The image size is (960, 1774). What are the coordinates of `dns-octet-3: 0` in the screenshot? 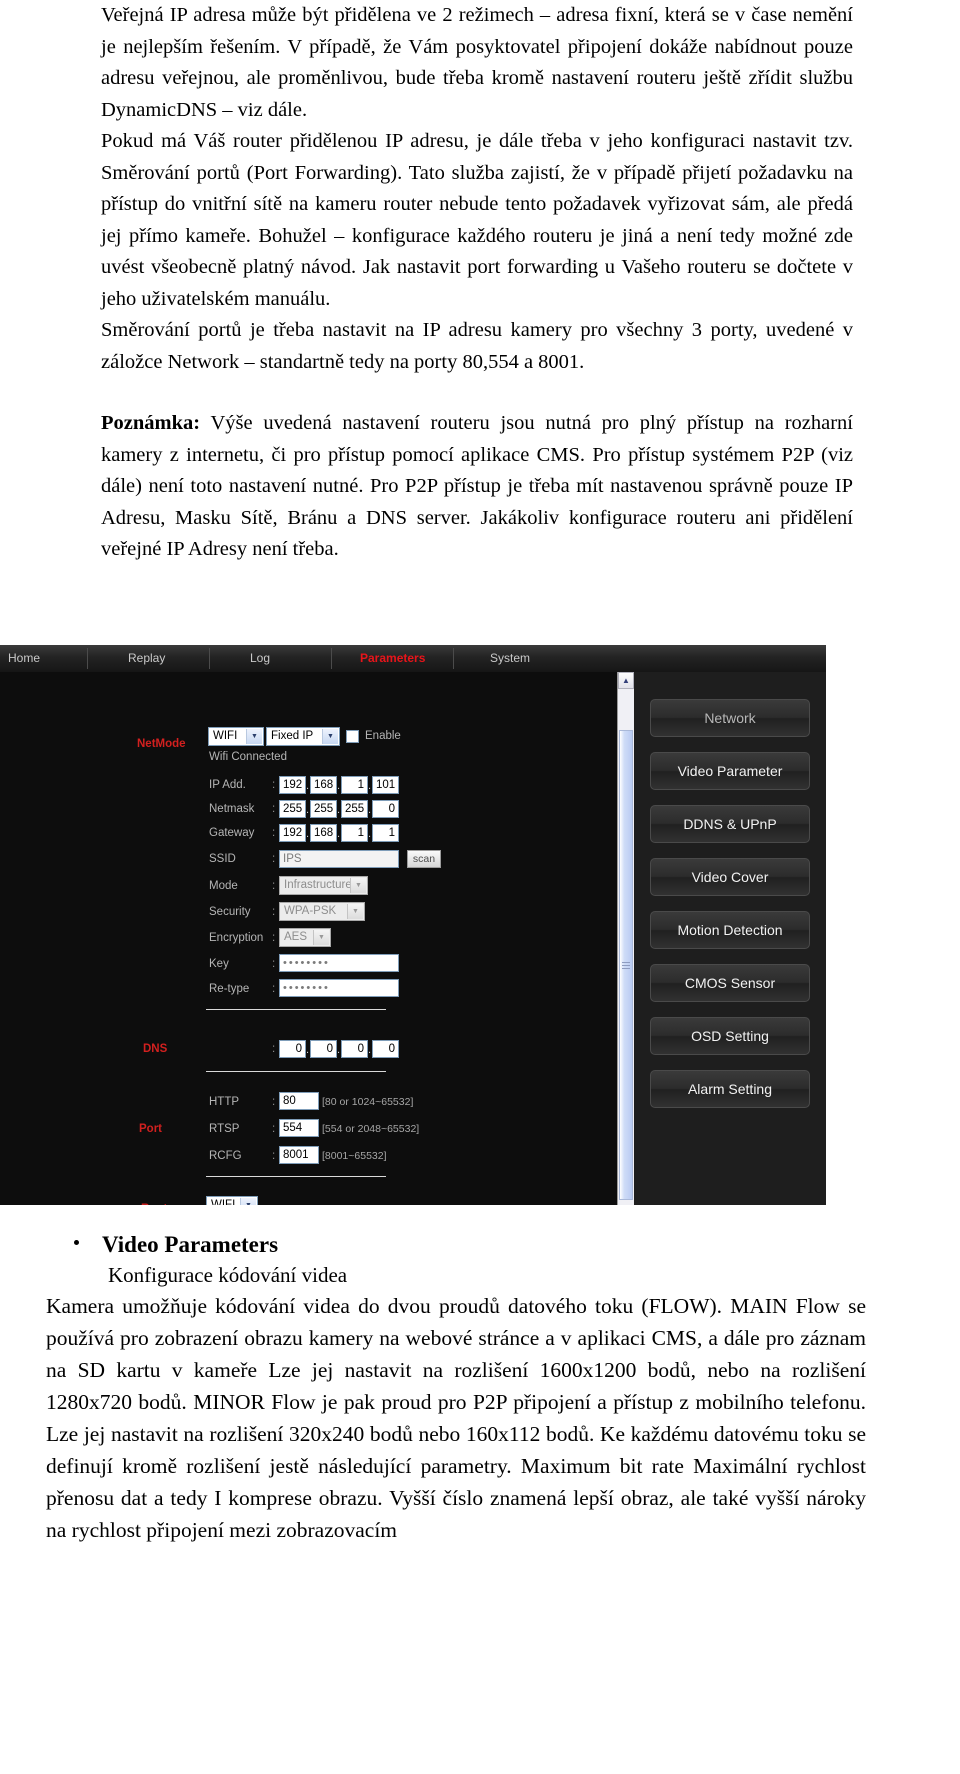 It's located at (354, 1049).